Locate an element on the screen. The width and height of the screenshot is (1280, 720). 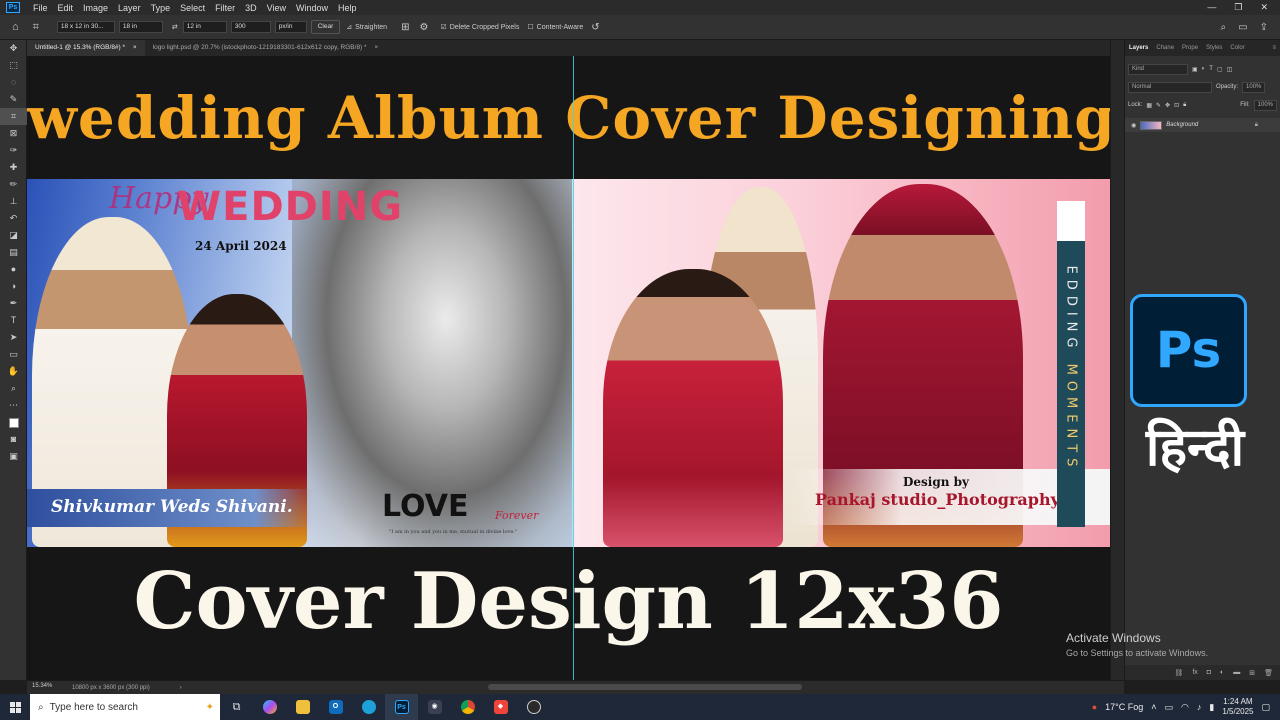
straighten-icon: ⊿ is located at coordinates (349, 27).